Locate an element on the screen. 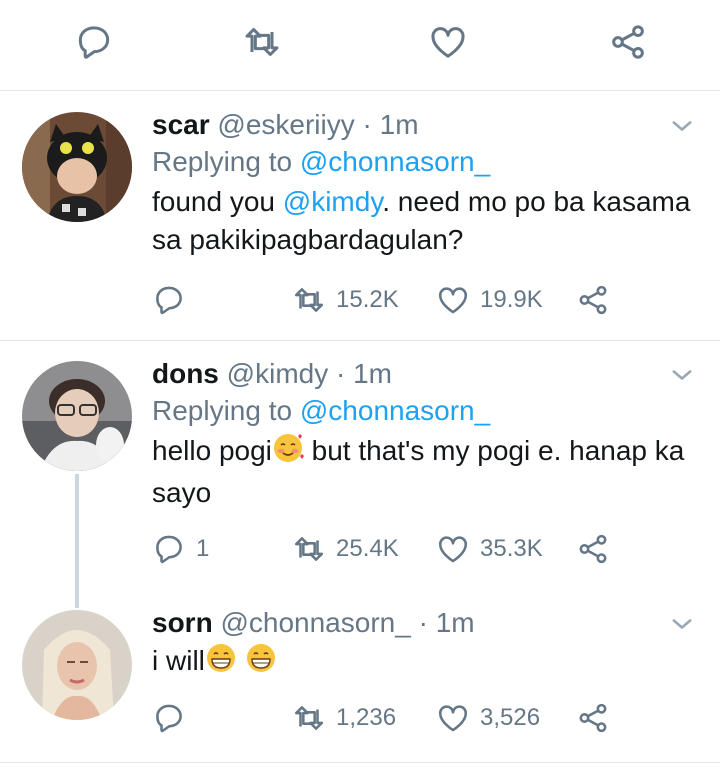 The image size is (720, 771). tweet-actions: 1,236 3,526 is located at coordinates (387, 718).